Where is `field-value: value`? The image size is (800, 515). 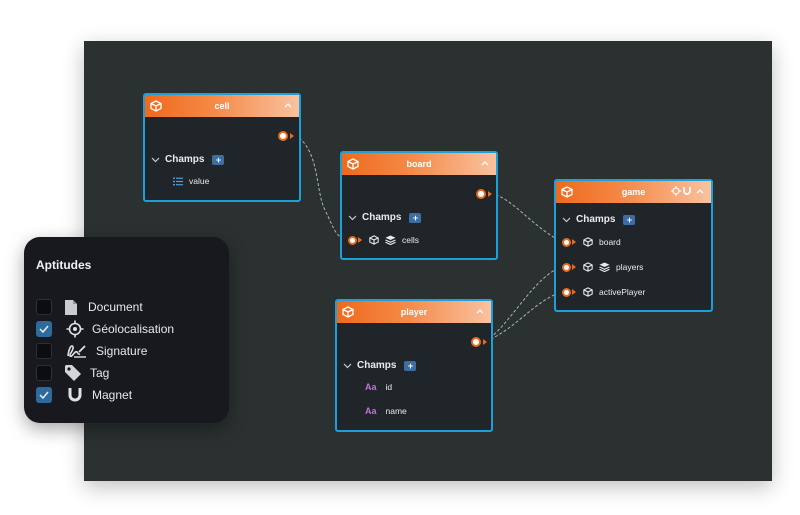 field-value: value is located at coordinates (191, 181).